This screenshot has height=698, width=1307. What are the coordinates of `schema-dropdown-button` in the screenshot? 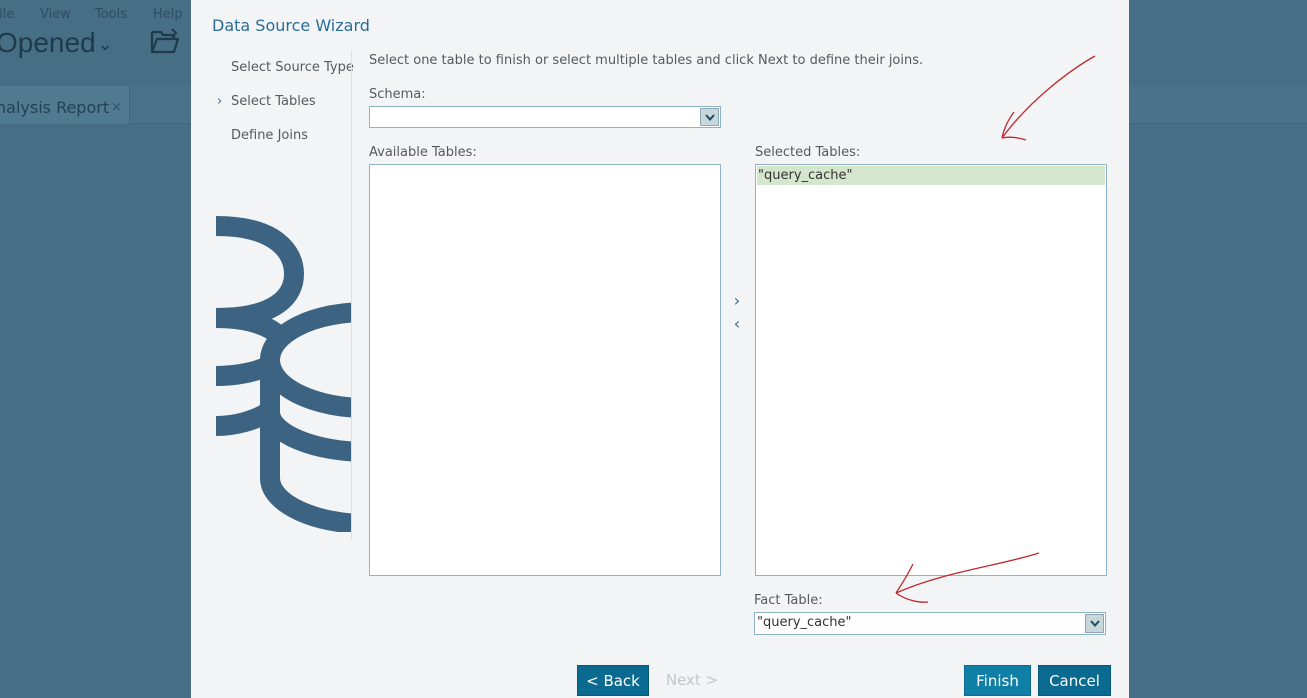 It's located at (709, 117).